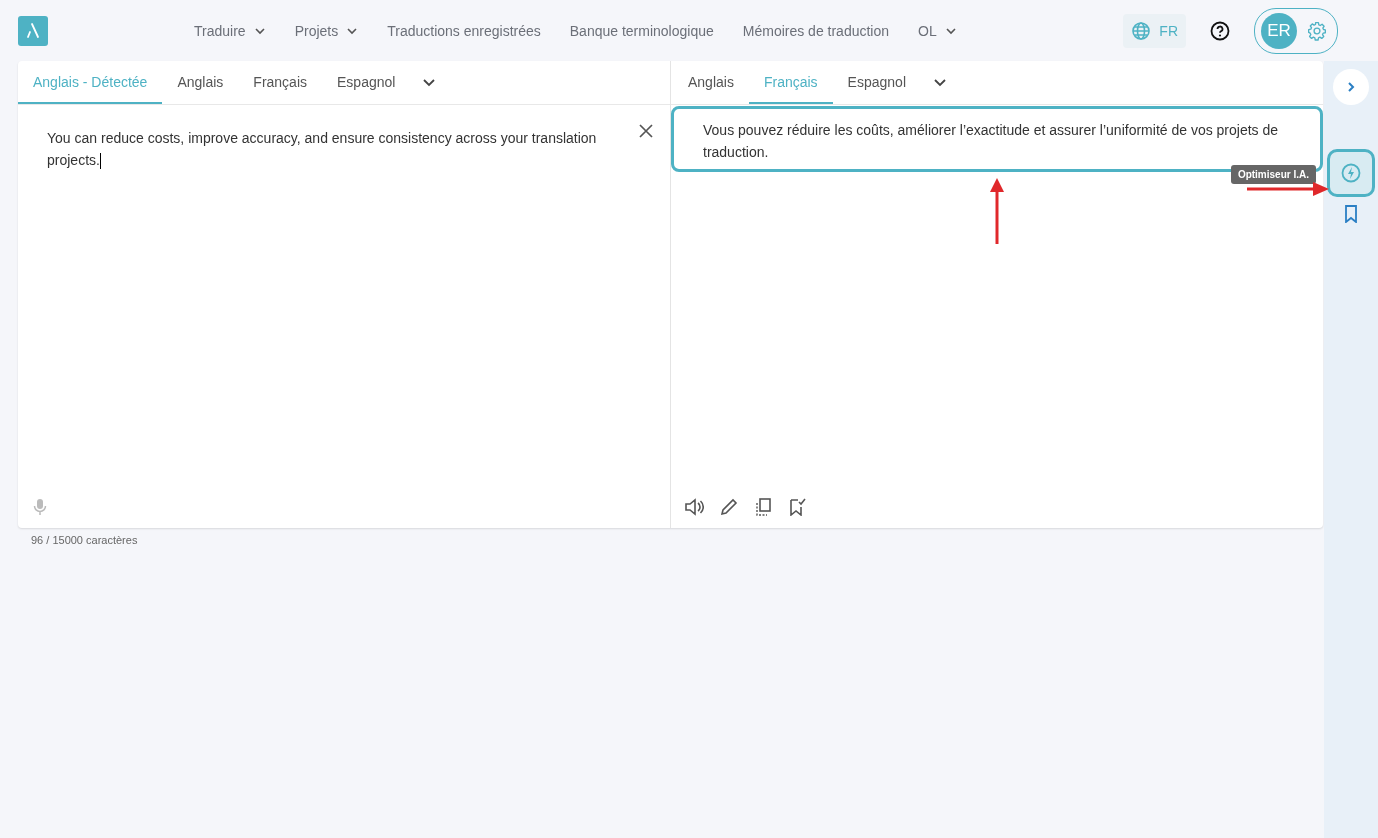 The width and height of the screenshot is (1378, 838). What do you see at coordinates (1273, 174) in the screenshot?
I see `tooltip: Optimiseur I.A.` at bounding box center [1273, 174].